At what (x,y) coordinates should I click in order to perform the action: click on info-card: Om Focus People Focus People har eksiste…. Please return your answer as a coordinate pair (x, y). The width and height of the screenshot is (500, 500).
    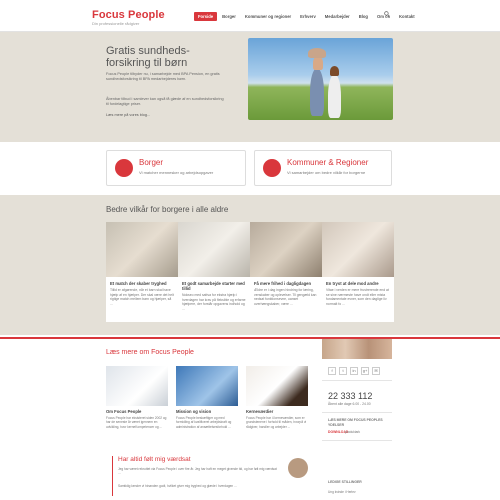
    Looking at the image, I should click on (137, 406).